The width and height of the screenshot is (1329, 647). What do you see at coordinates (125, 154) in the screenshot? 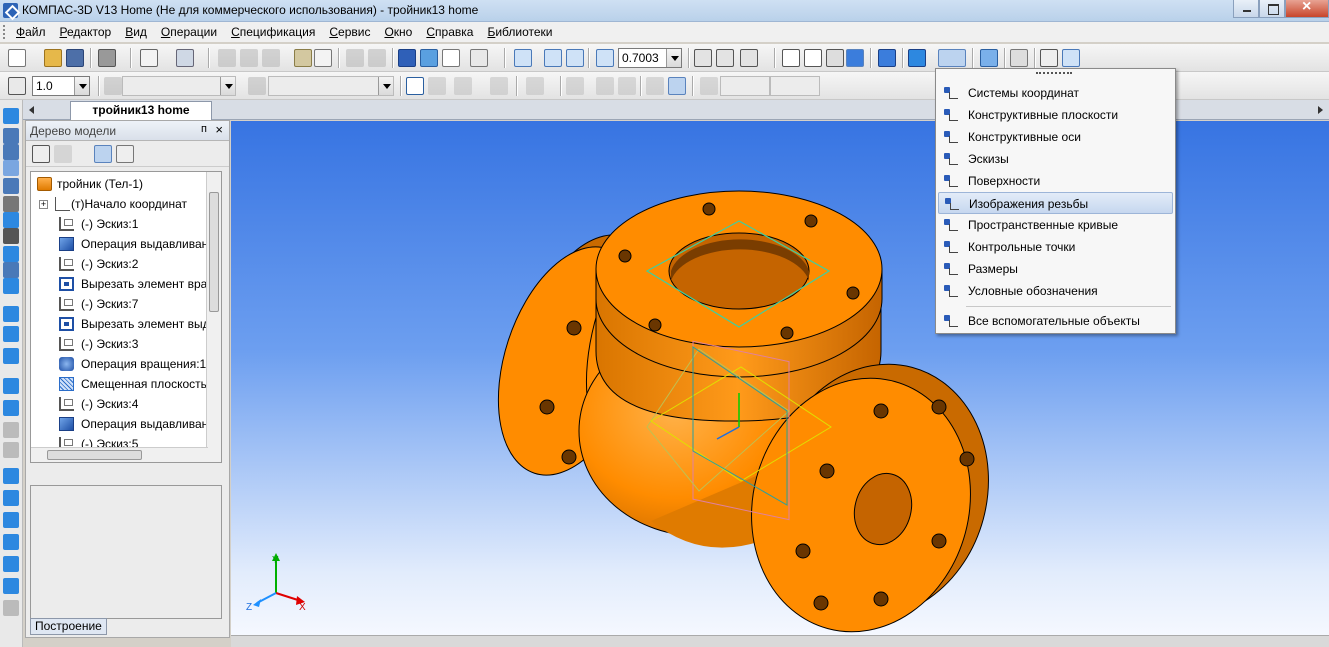
I see `tree-history-icon` at bounding box center [125, 154].